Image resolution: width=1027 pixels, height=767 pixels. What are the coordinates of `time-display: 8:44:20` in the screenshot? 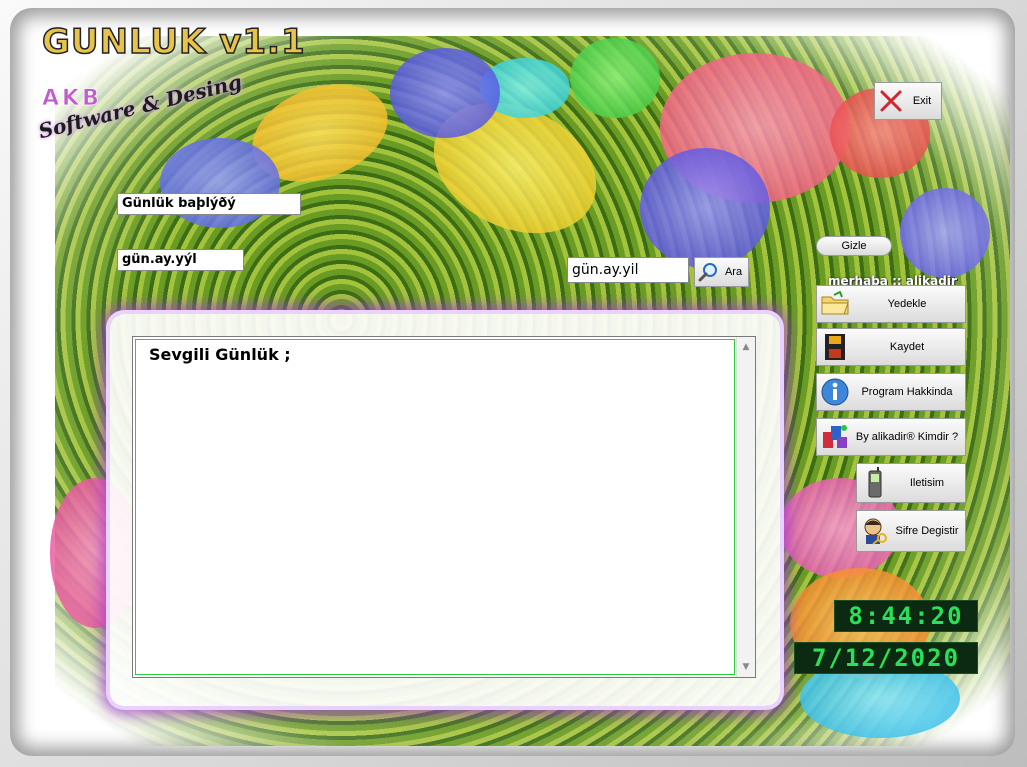 It's located at (906, 616).